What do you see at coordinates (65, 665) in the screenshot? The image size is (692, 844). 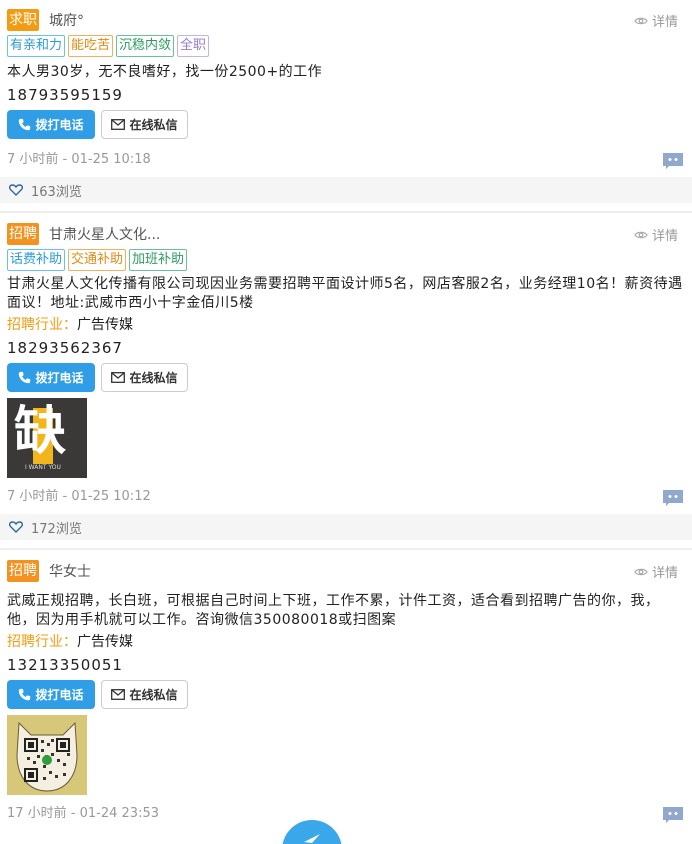 I see `phone-number: 13213350051` at bounding box center [65, 665].